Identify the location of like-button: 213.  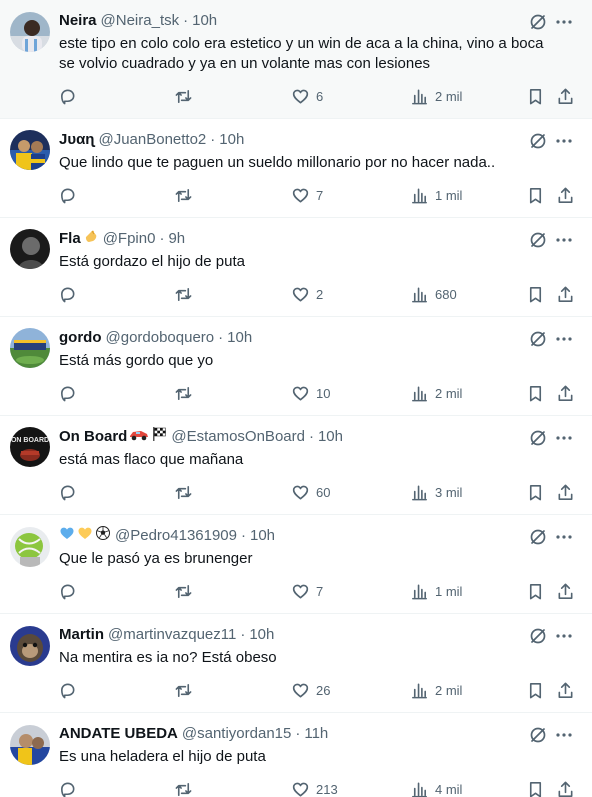
(314, 788).